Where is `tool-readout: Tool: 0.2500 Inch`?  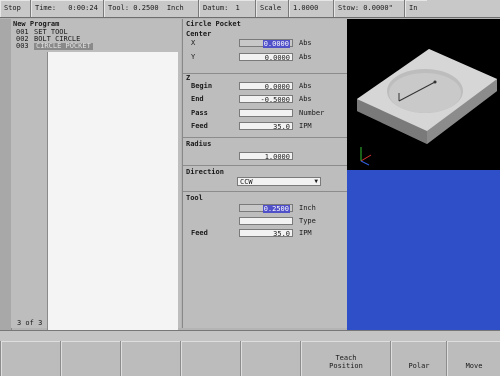 tool-readout: Tool: 0.2500 Inch is located at coordinates (151, 8).